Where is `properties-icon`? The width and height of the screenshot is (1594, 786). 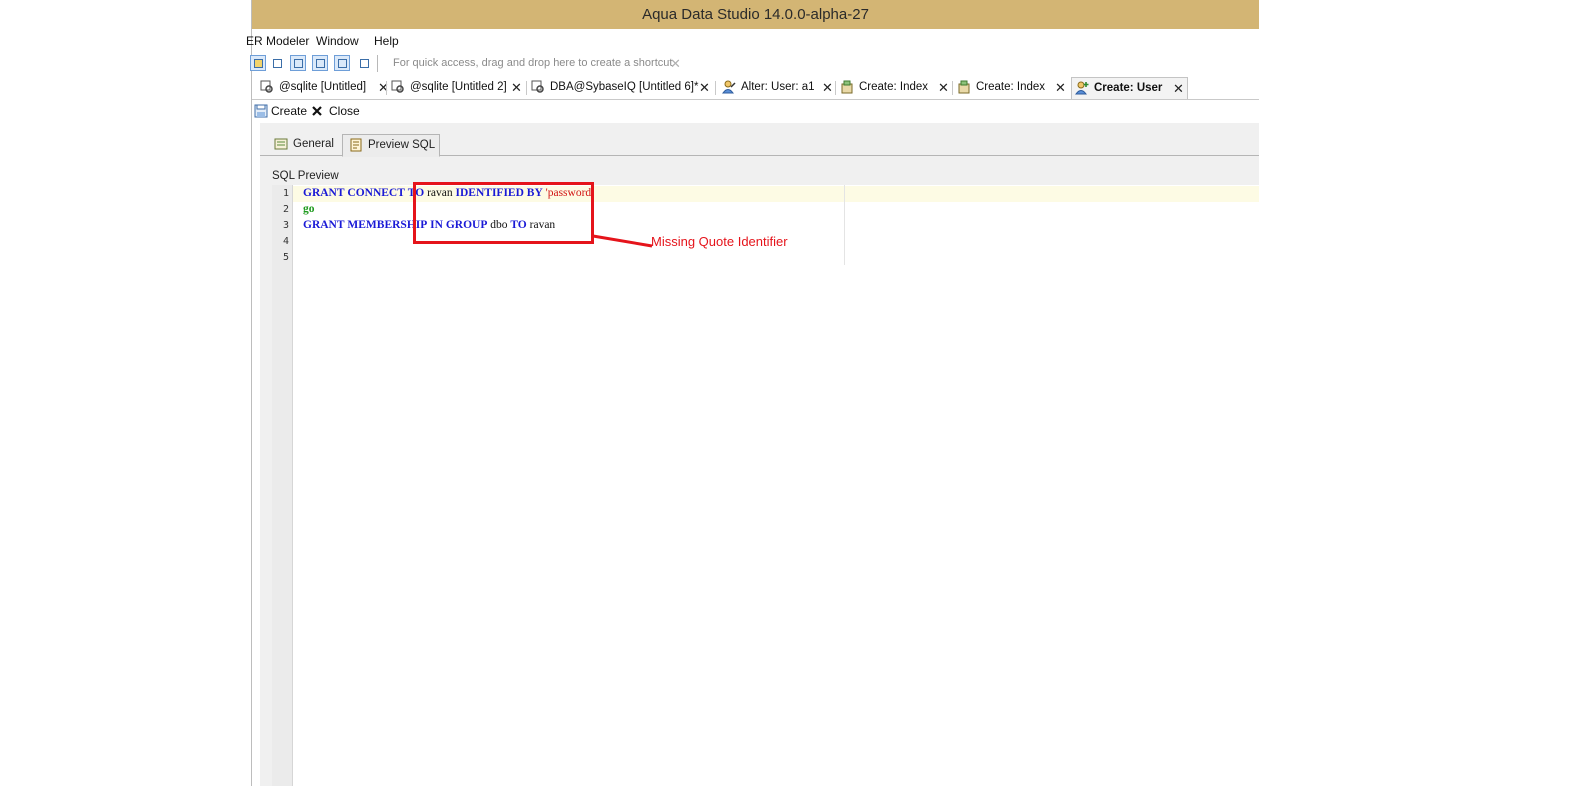 properties-icon is located at coordinates (281, 144).